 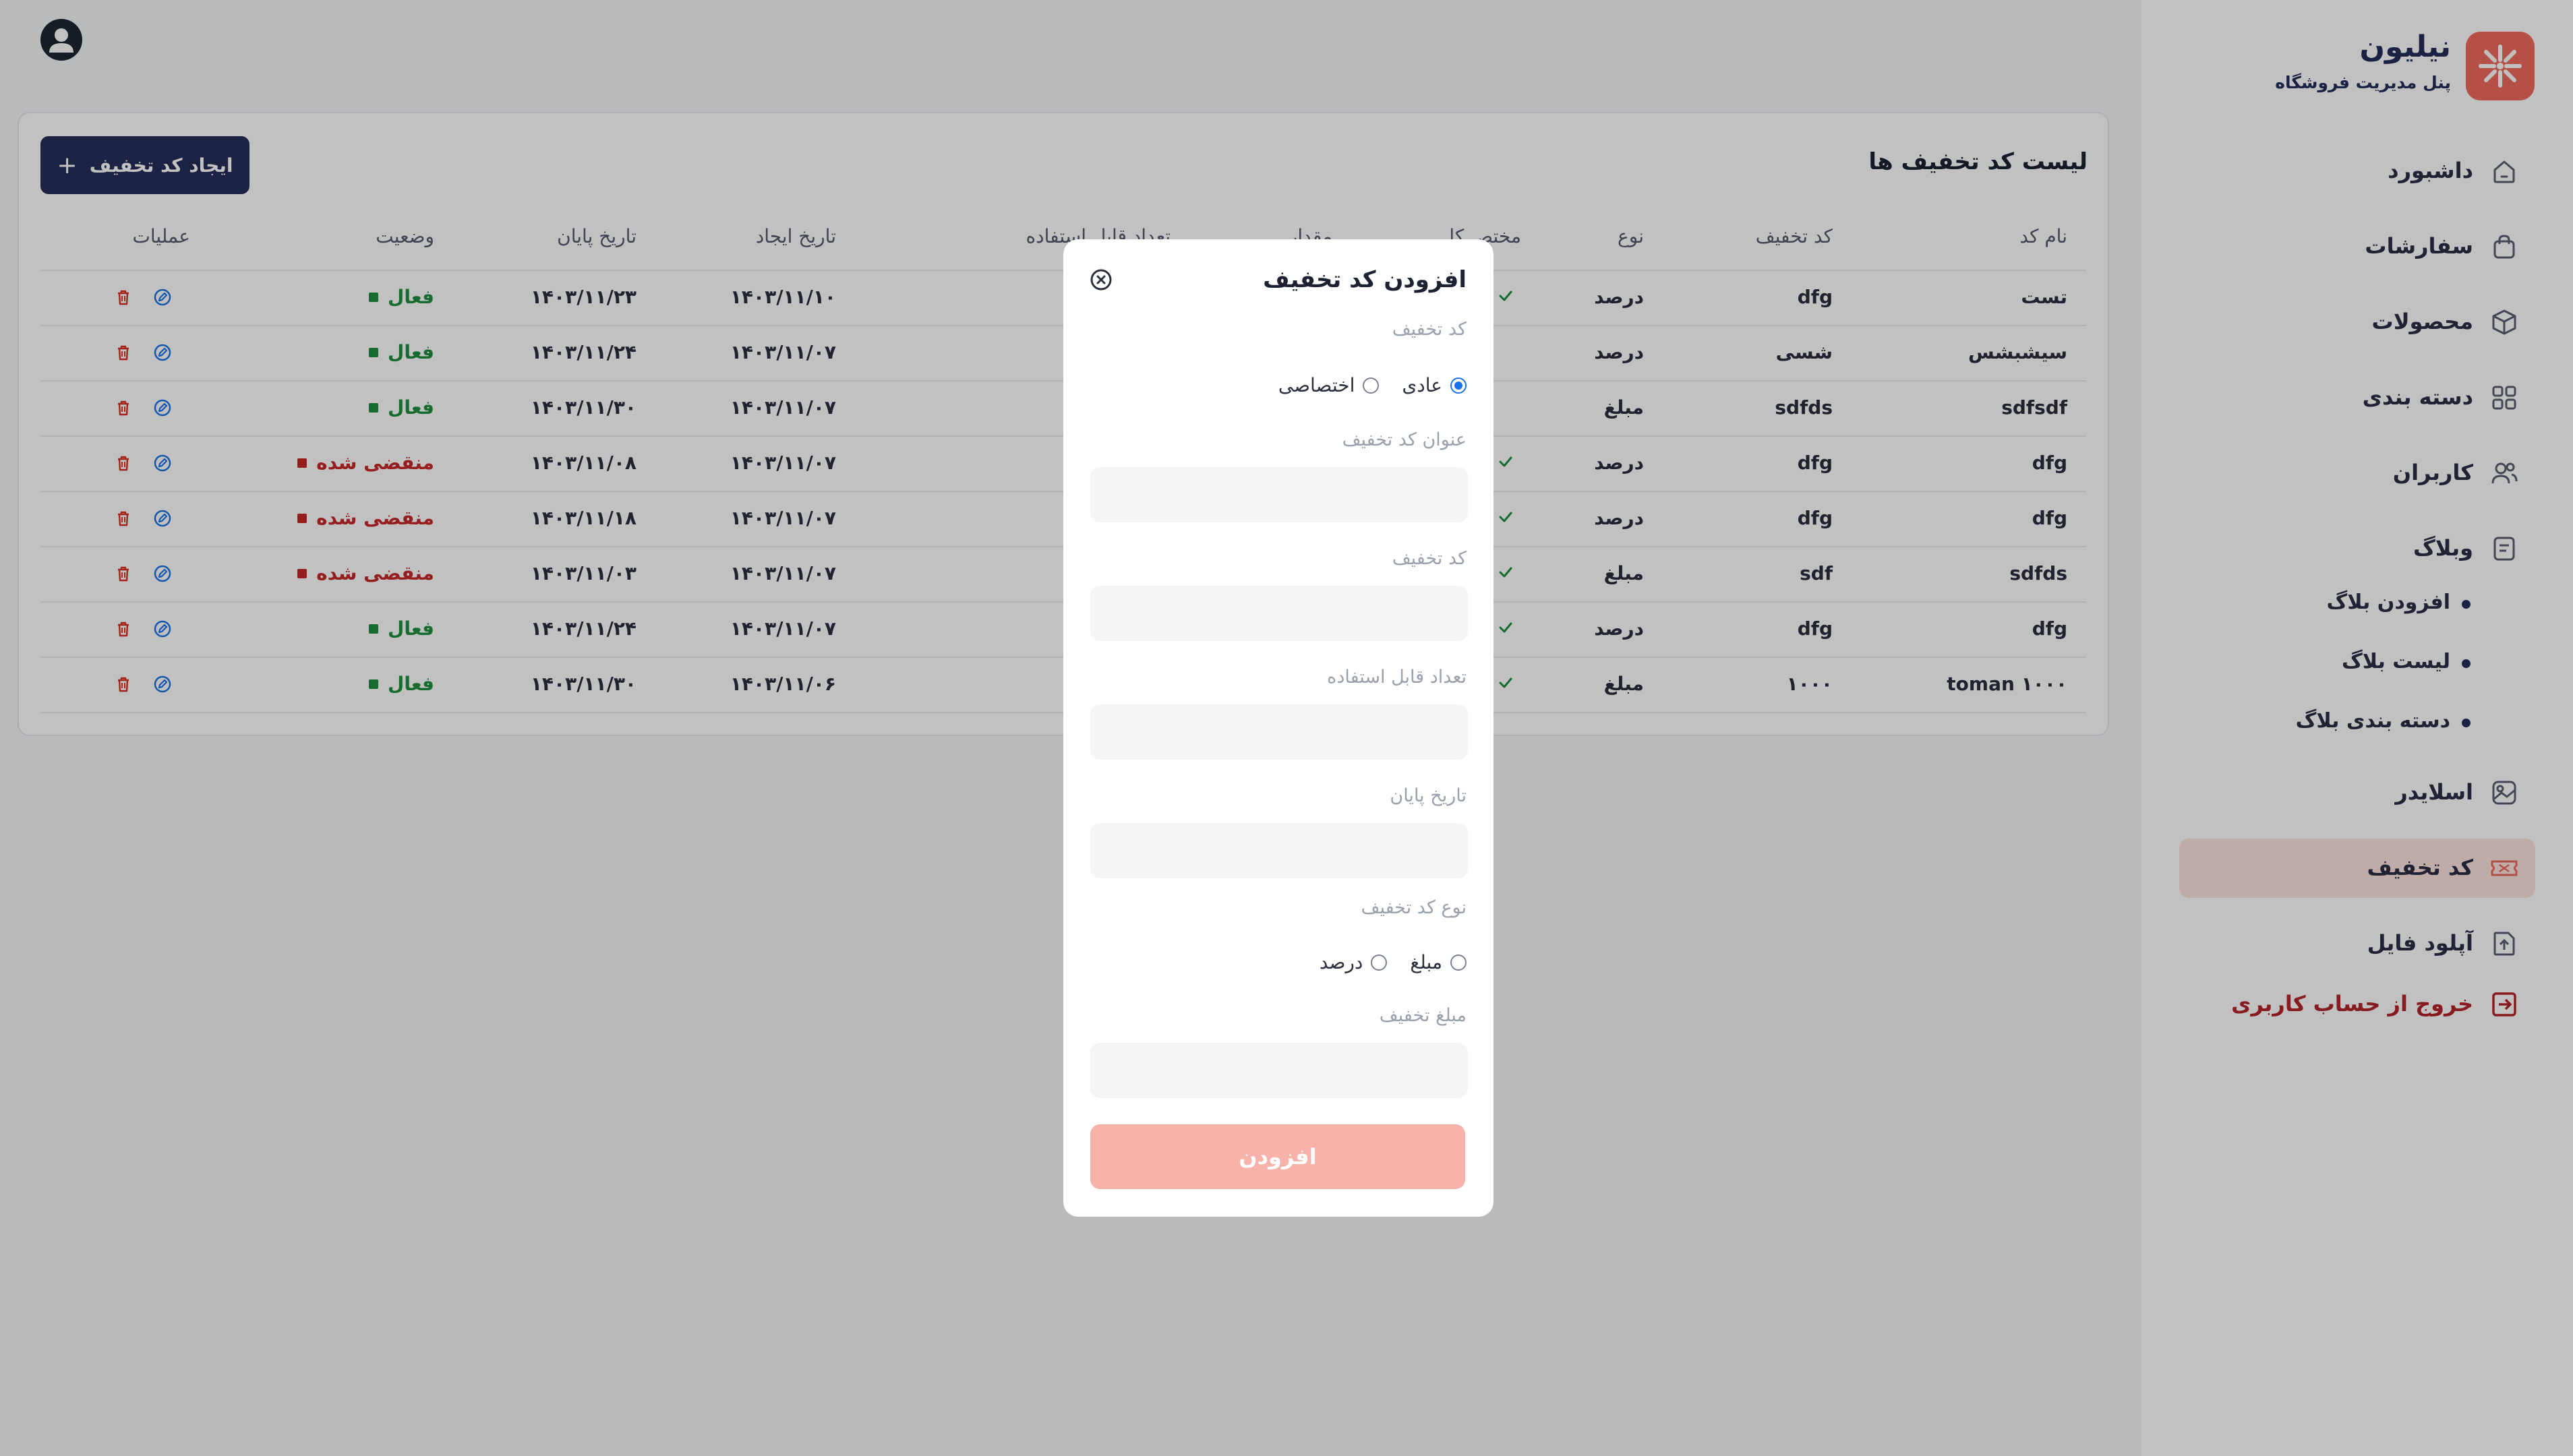 What do you see at coordinates (1414, 907) in the screenshot?
I see `discount-type-label: نوع کد تخفیف` at bounding box center [1414, 907].